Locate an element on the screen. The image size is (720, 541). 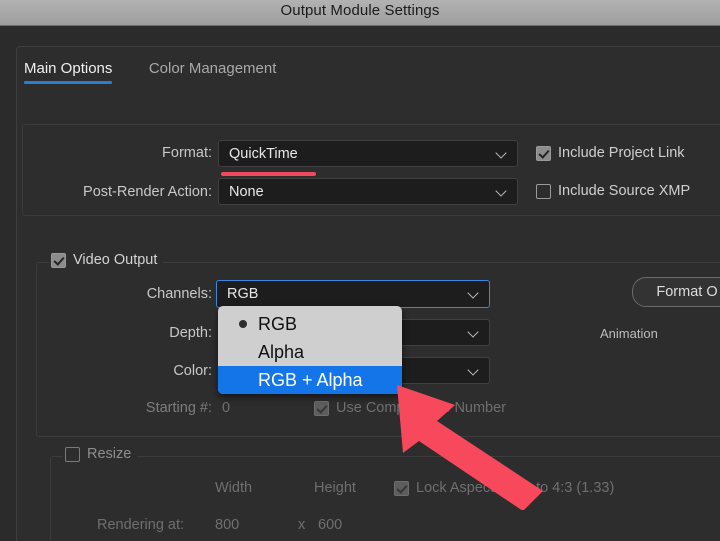
post-render-action-label: Post-Render Action: is located at coordinates (147, 192).